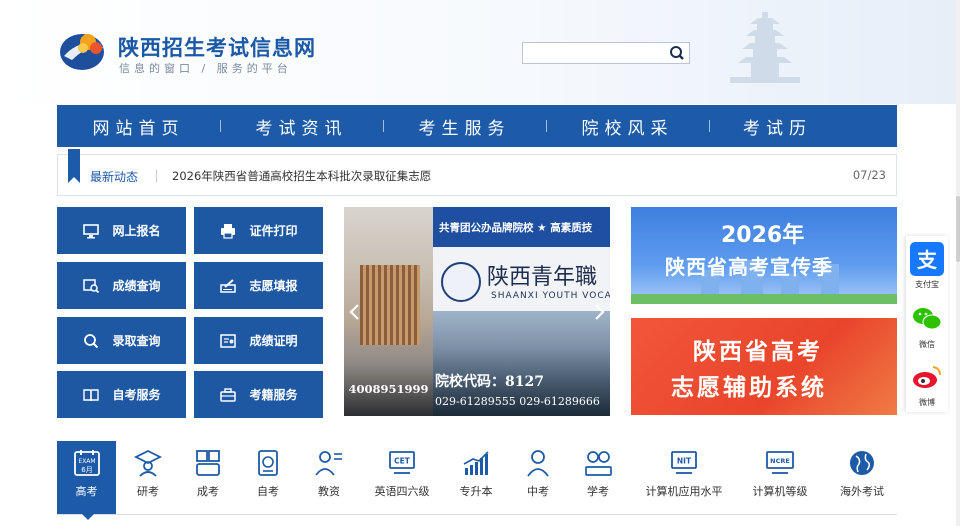 This screenshot has width=960, height=526. I want to click on carousel-ad-title: 共青团公办品牌院校 ★ 高素质技, so click(521, 227).